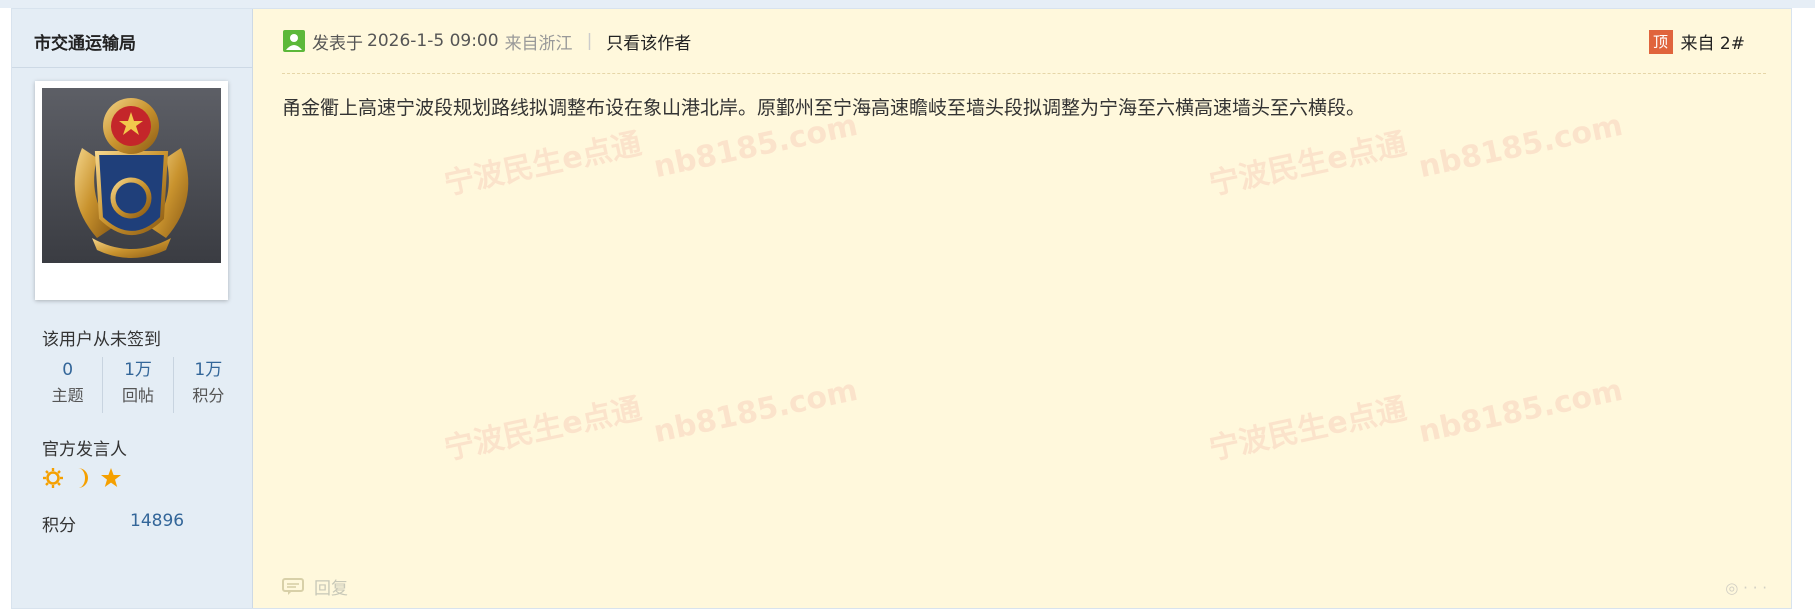  I want to click on corner-watermark-logo: ◎ · · ·, so click(1746, 588).